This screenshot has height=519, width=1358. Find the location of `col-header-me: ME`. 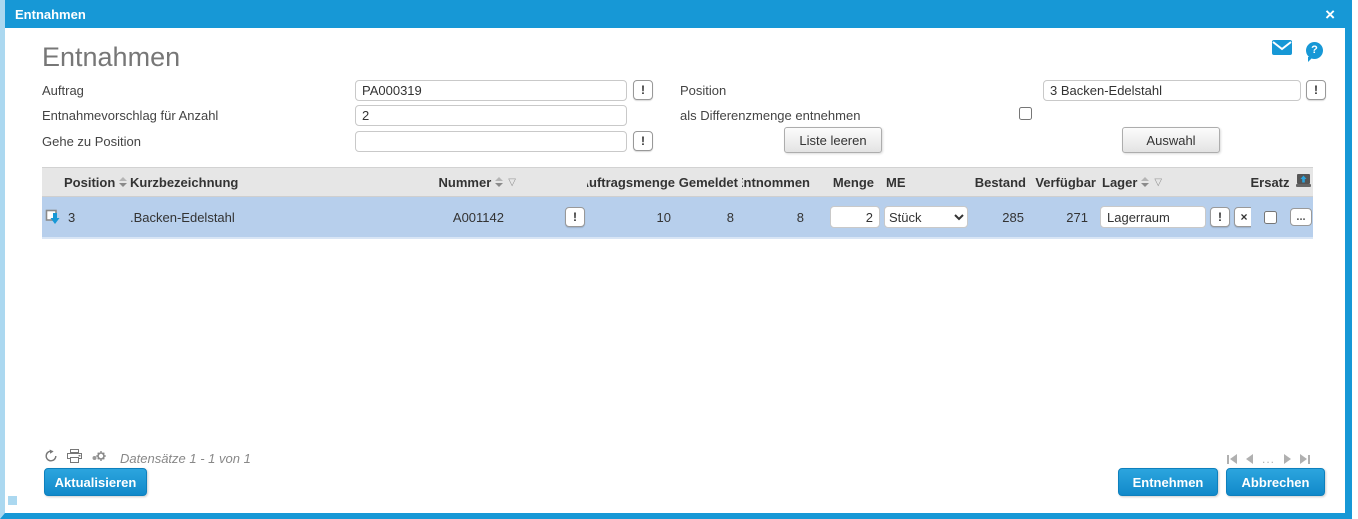

col-header-me: ME is located at coordinates (925, 182).